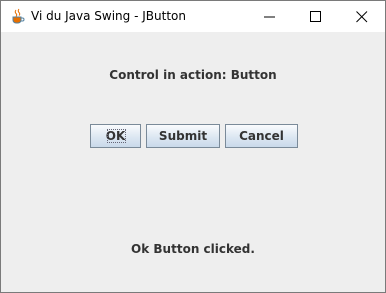  Describe the element at coordinates (193, 16) in the screenshot. I see `title-bar: Vi du Java Swing - JButton` at that location.